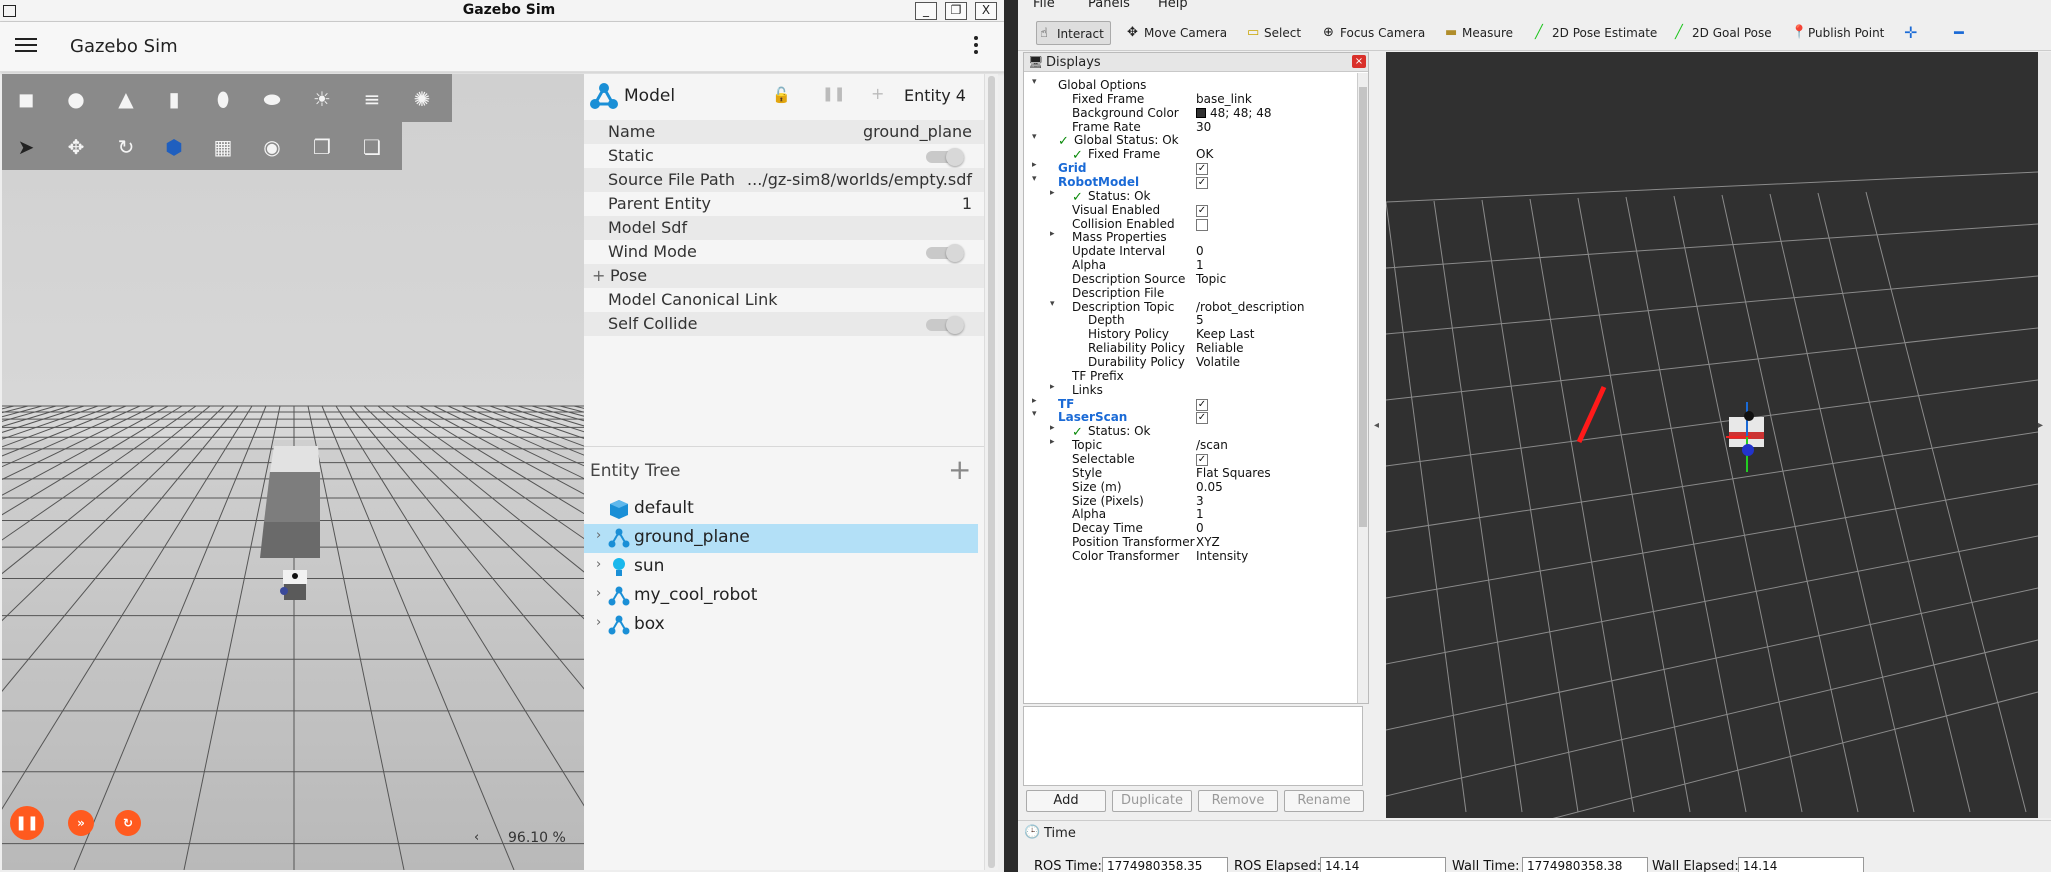  I want to click on expand-icon: +, so click(598, 275).